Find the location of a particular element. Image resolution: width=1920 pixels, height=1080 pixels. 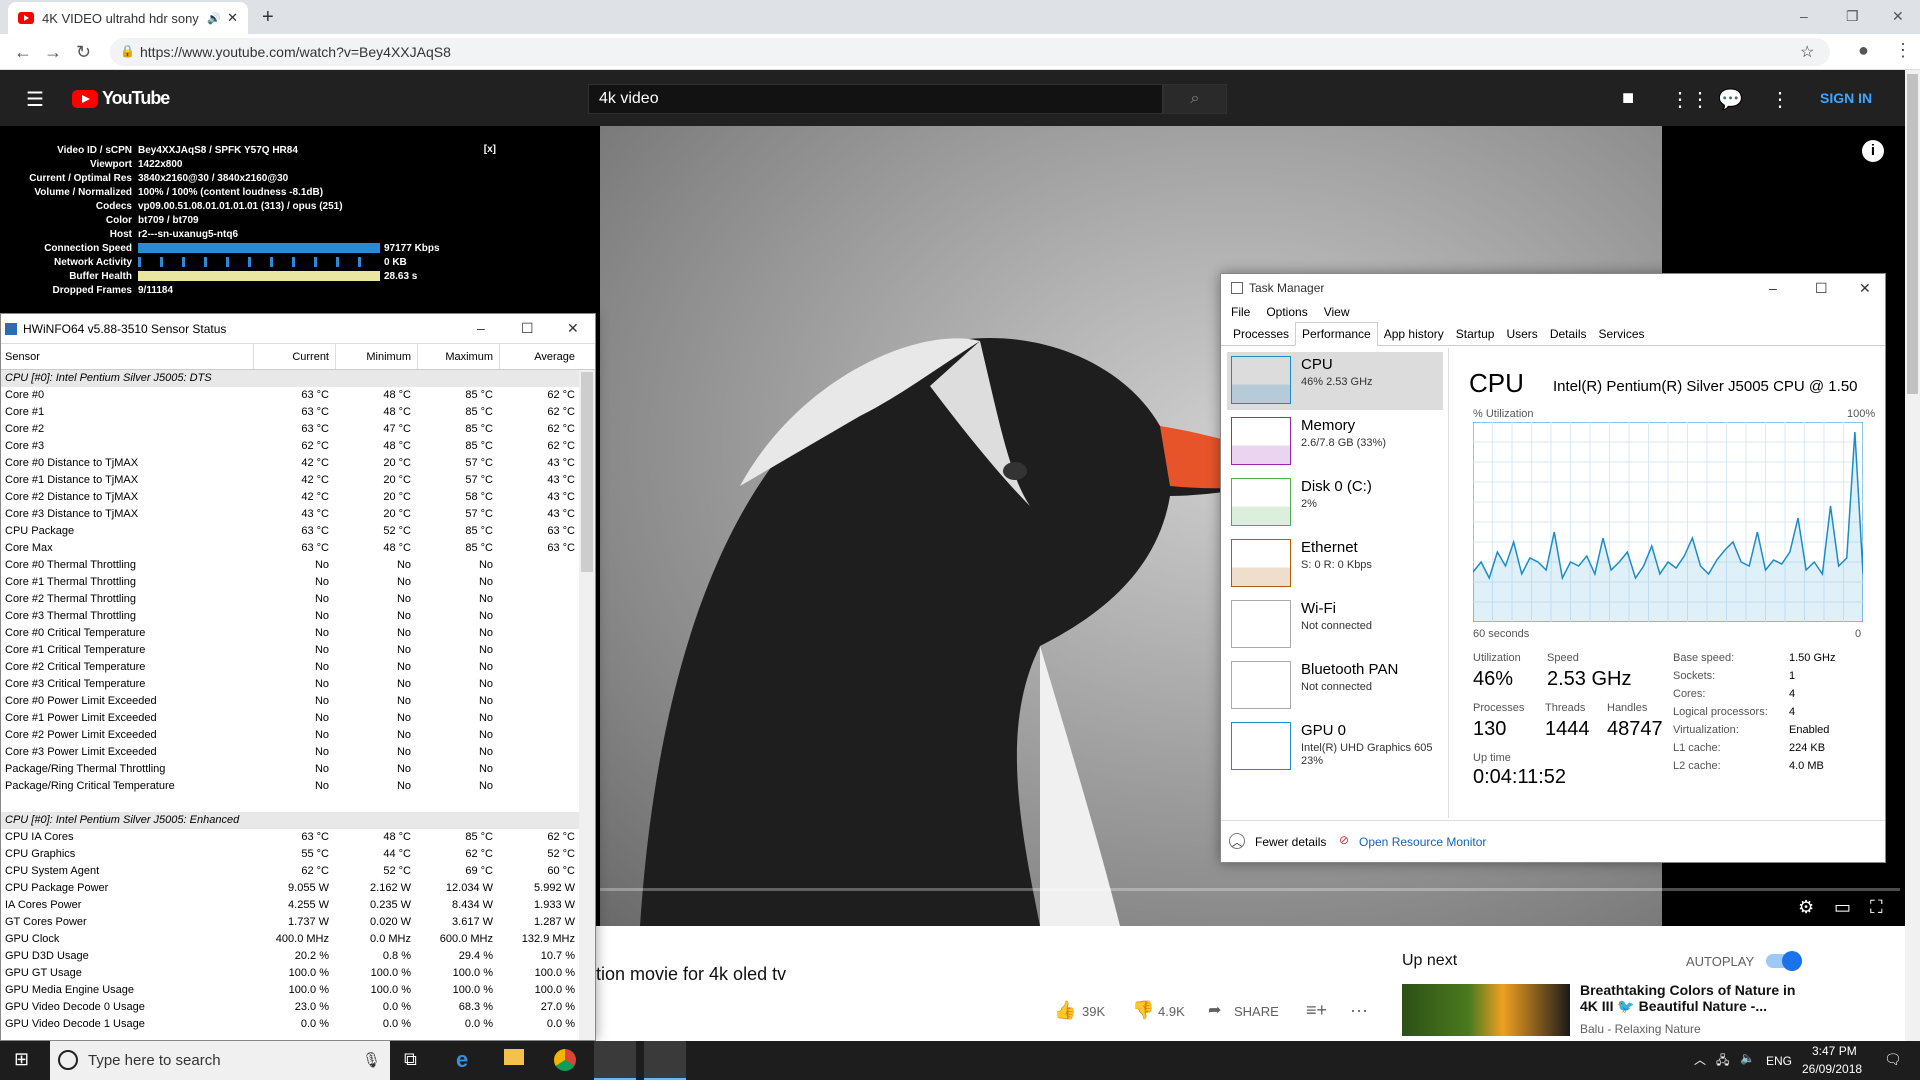

star-icon: ☆ is located at coordinates (1807, 52).